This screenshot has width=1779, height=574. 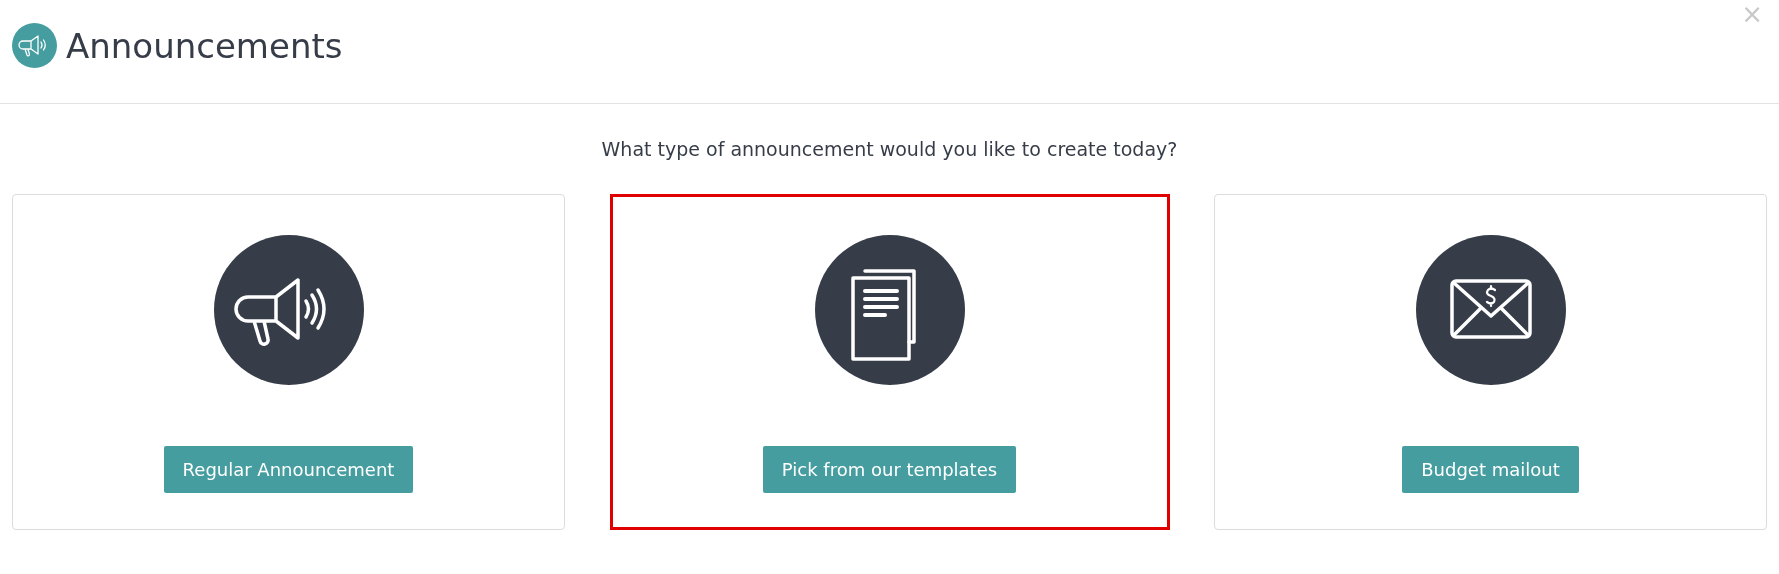 What do you see at coordinates (889, 310) in the screenshot?
I see `documents-icon` at bounding box center [889, 310].